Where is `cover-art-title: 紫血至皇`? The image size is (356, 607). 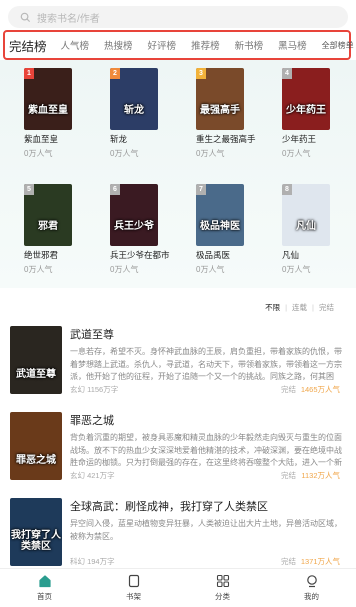 cover-art-title: 紫血至皇 is located at coordinates (48, 110).